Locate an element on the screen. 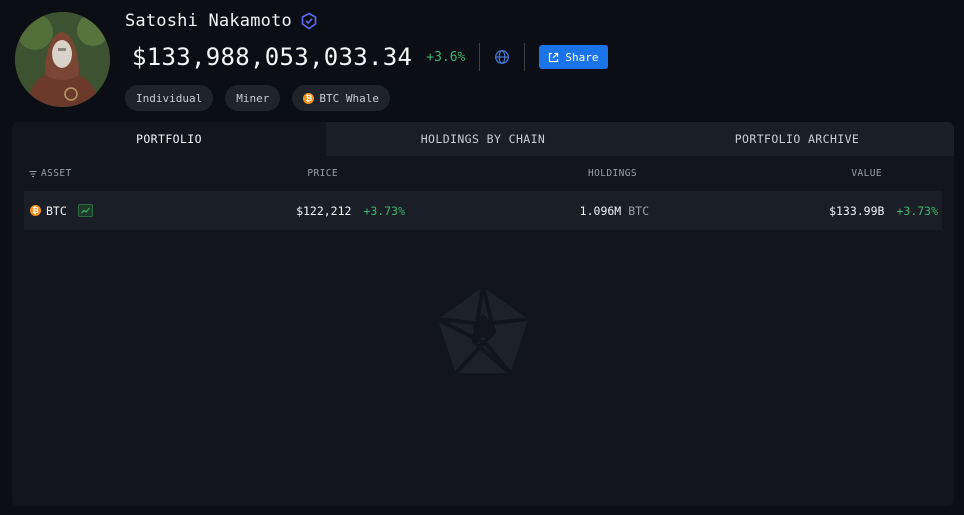 Image resolution: width=964 pixels, height=515 pixels. portfolio-change: +3.6% is located at coordinates (446, 57).